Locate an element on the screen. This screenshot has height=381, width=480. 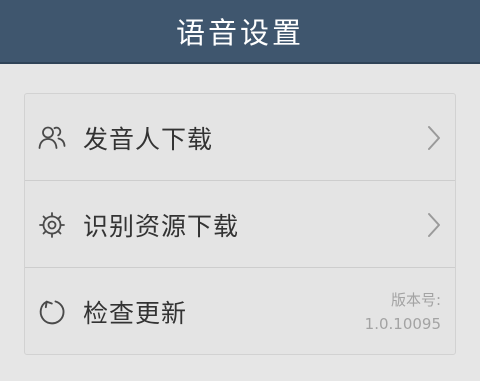
speaker-download-label: 发音人下载 is located at coordinates (148, 139).